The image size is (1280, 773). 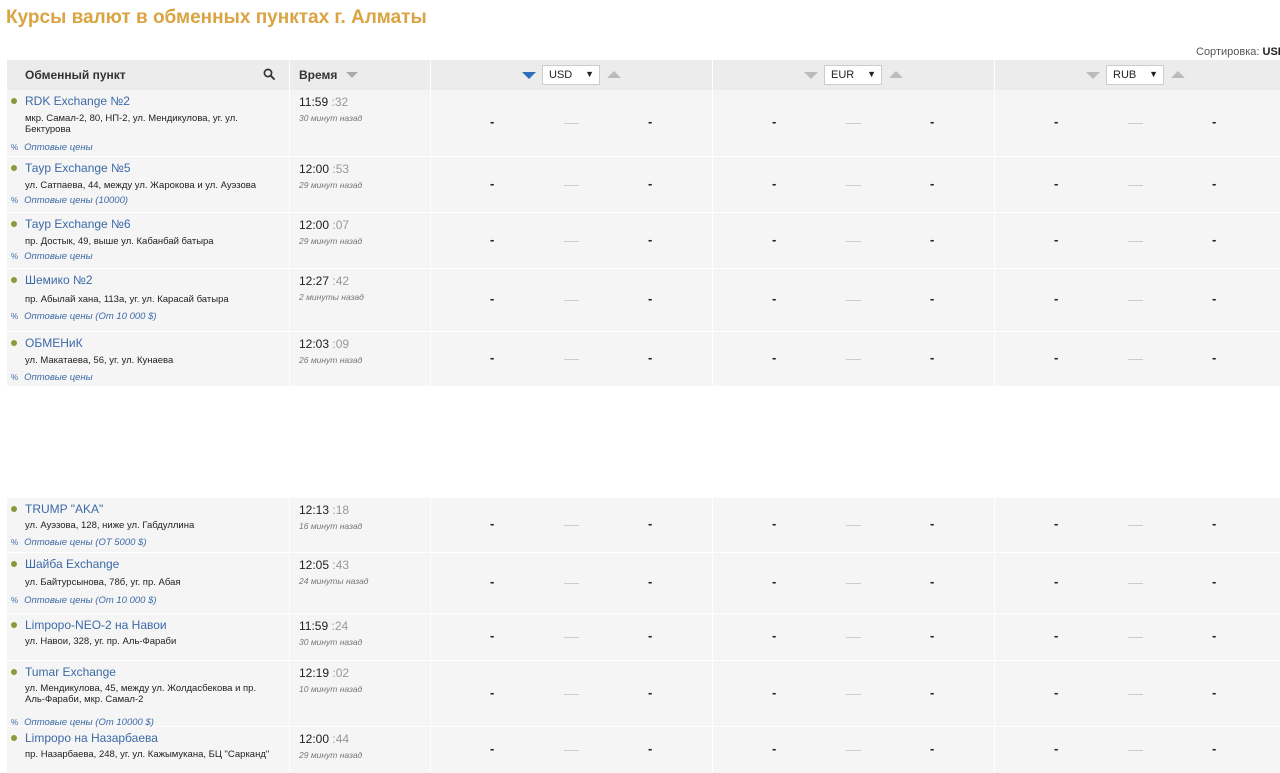 I want to click on update-time-sec: :07, so click(x=341, y=225).